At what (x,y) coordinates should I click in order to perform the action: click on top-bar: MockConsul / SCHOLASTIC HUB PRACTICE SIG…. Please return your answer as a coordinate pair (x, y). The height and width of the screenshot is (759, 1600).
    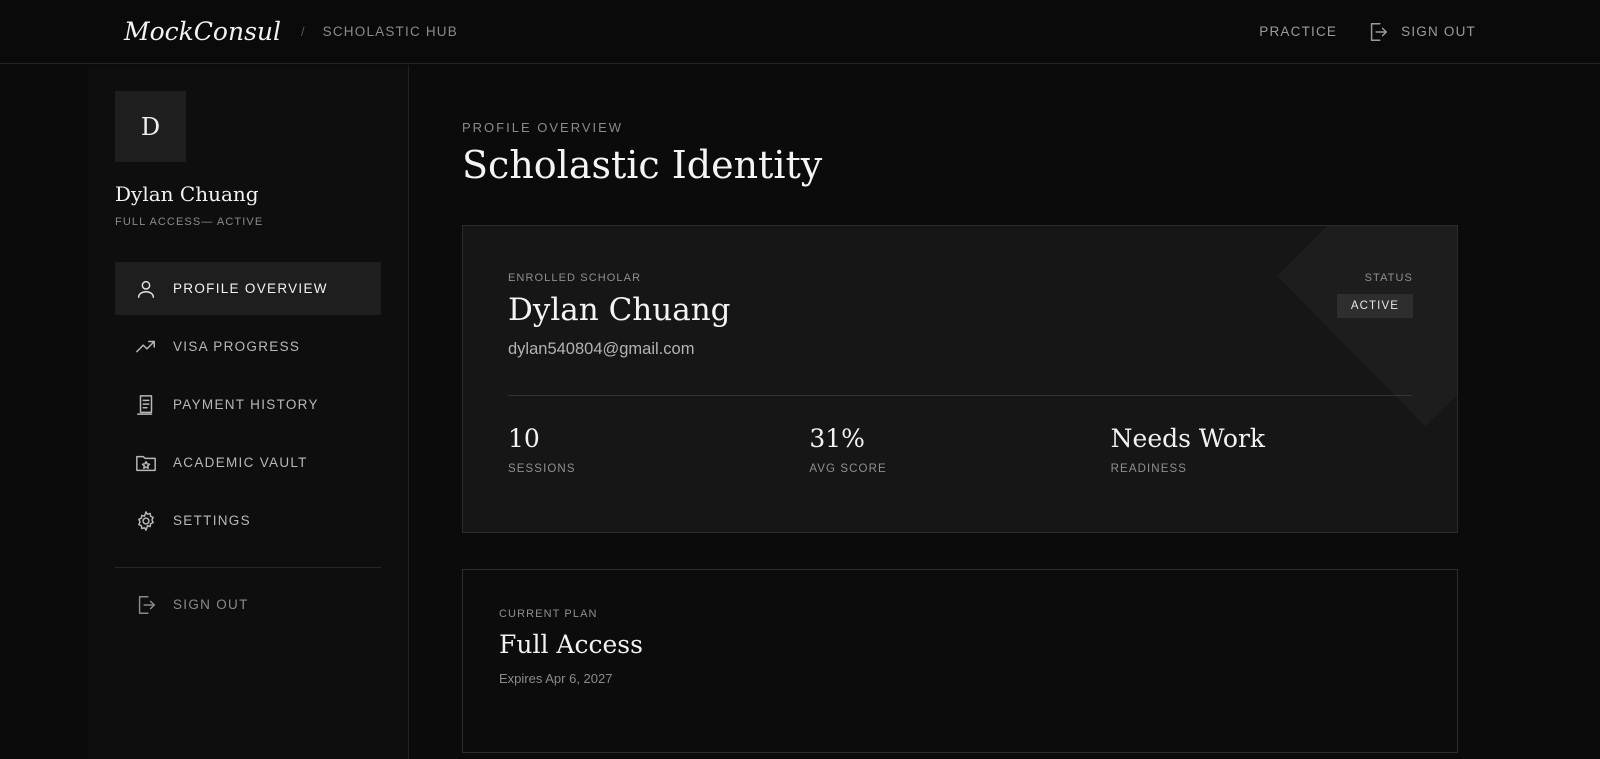
    Looking at the image, I should click on (800, 32).